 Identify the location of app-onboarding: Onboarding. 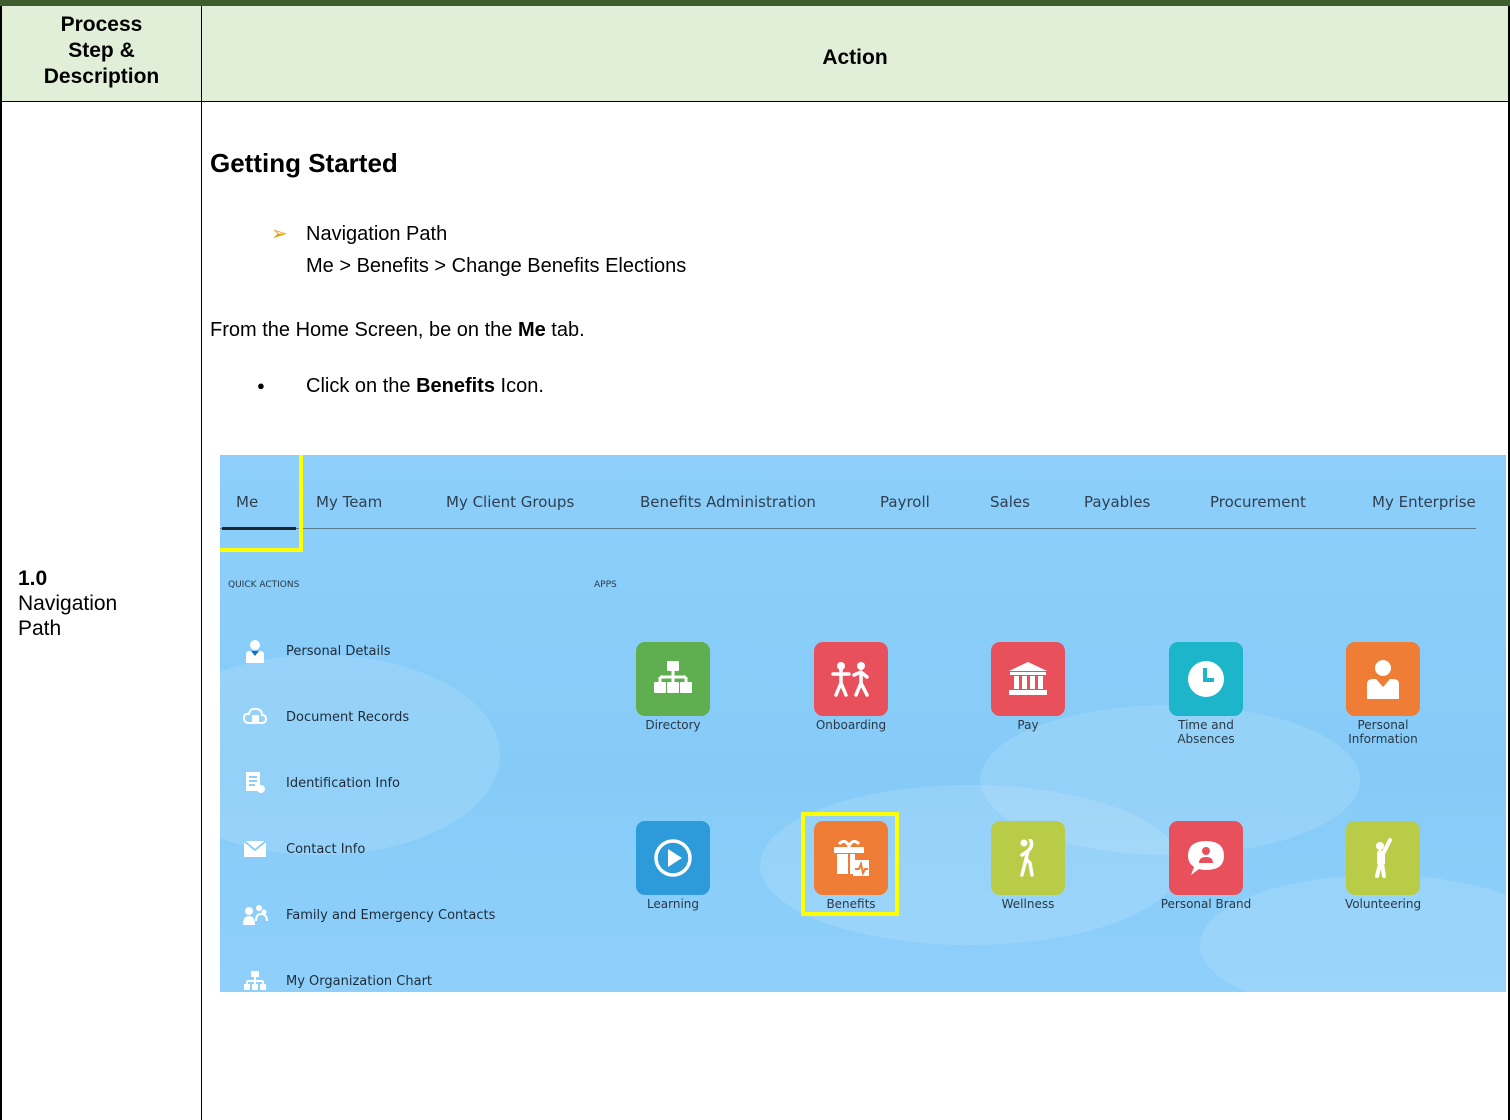
(851, 687).